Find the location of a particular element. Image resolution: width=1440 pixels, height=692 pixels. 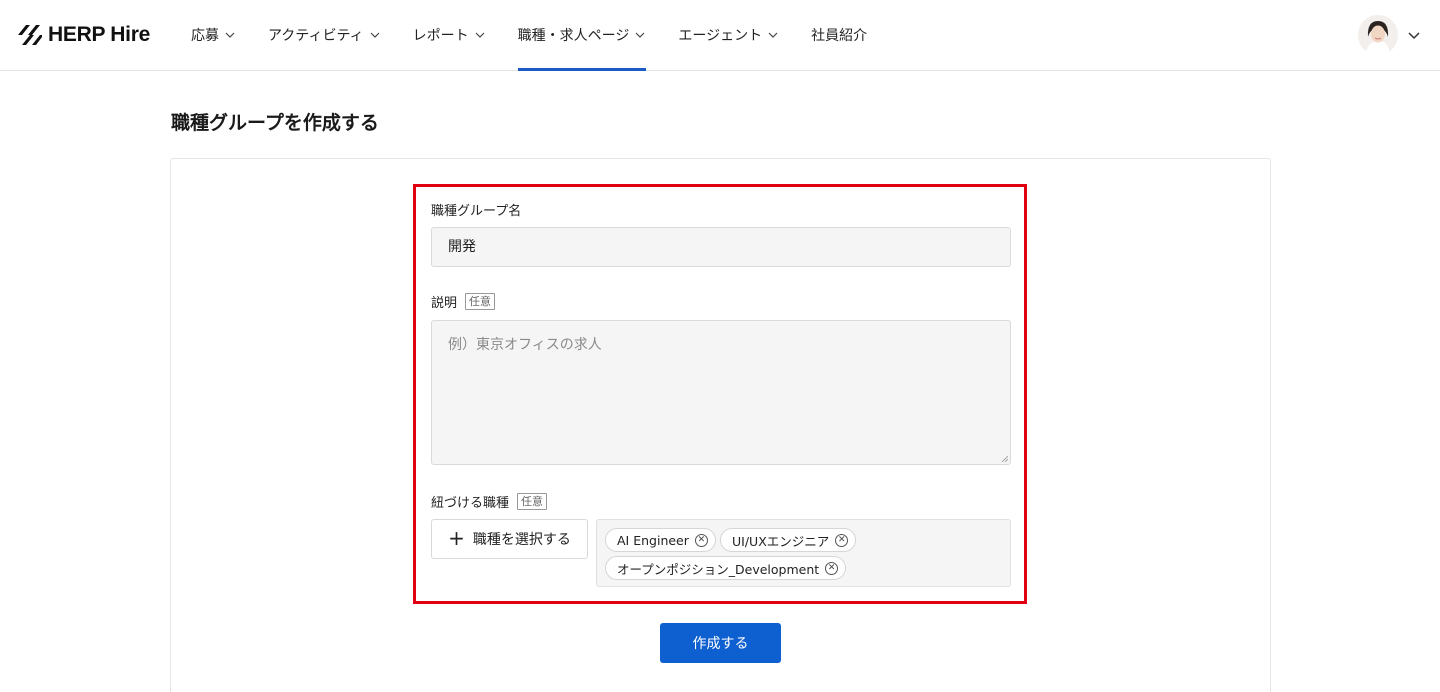

nav-item-applications: 応募 is located at coordinates (213, 35).